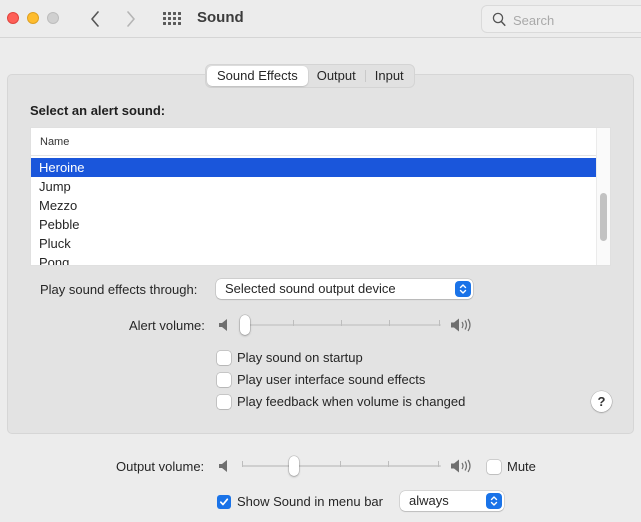 The width and height of the screenshot is (641, 522). Describe the element at coordinates (351, 401) in the screenshot. I see `checkbox-label: Play feedback when volume is changed` at that location.